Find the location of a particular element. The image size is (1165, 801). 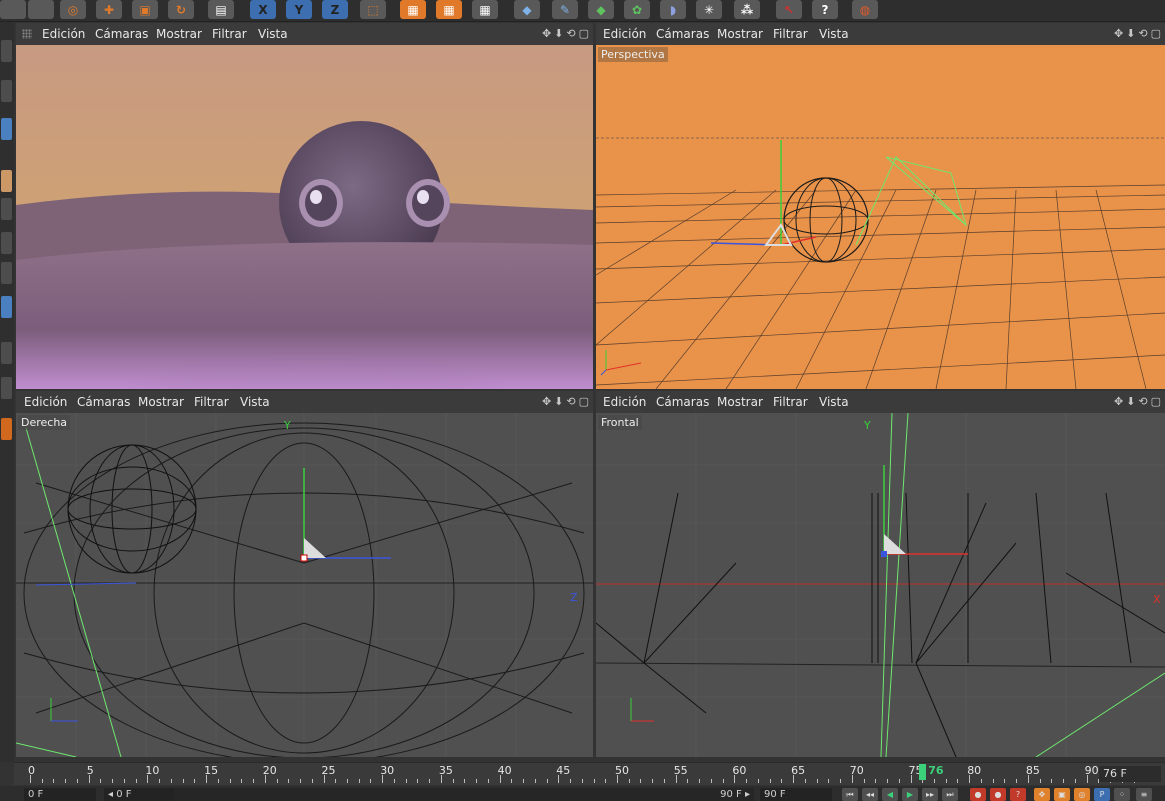

z-axis-icon: Z is located at coordinates (335, 9).